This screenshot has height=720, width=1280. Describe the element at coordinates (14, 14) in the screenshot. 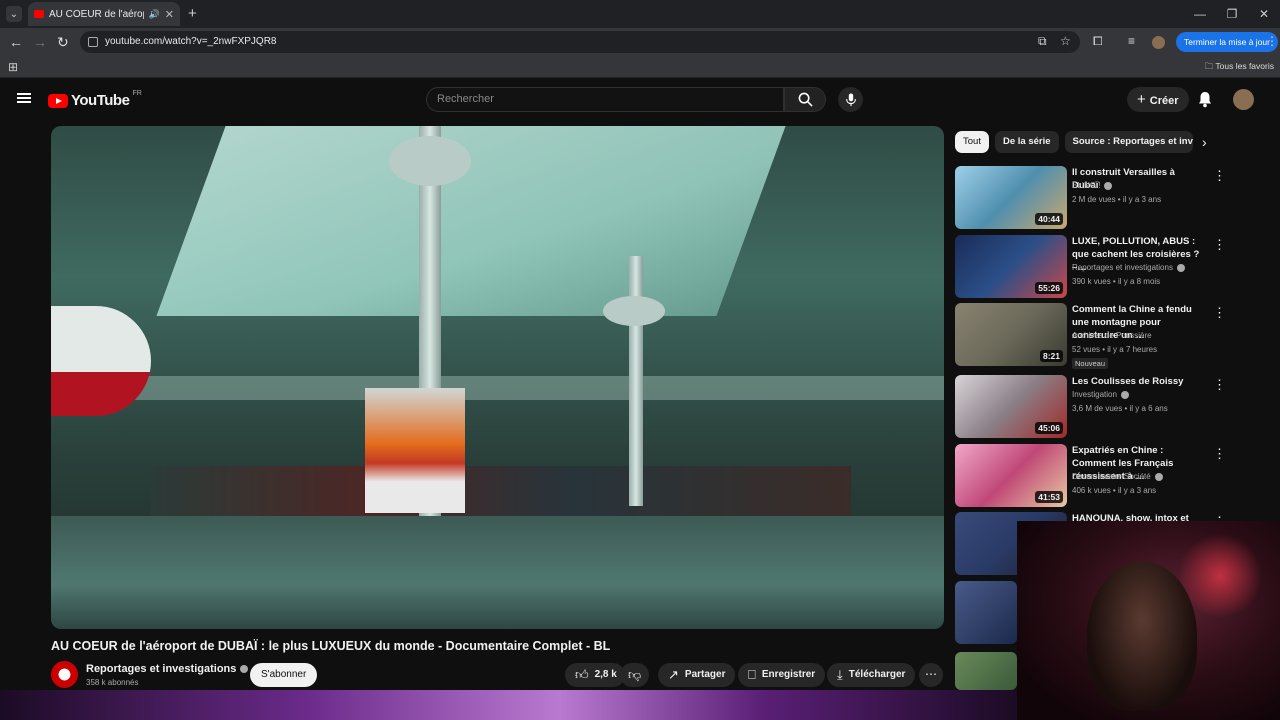

I see `tab-search-button: ⌄` at that location.